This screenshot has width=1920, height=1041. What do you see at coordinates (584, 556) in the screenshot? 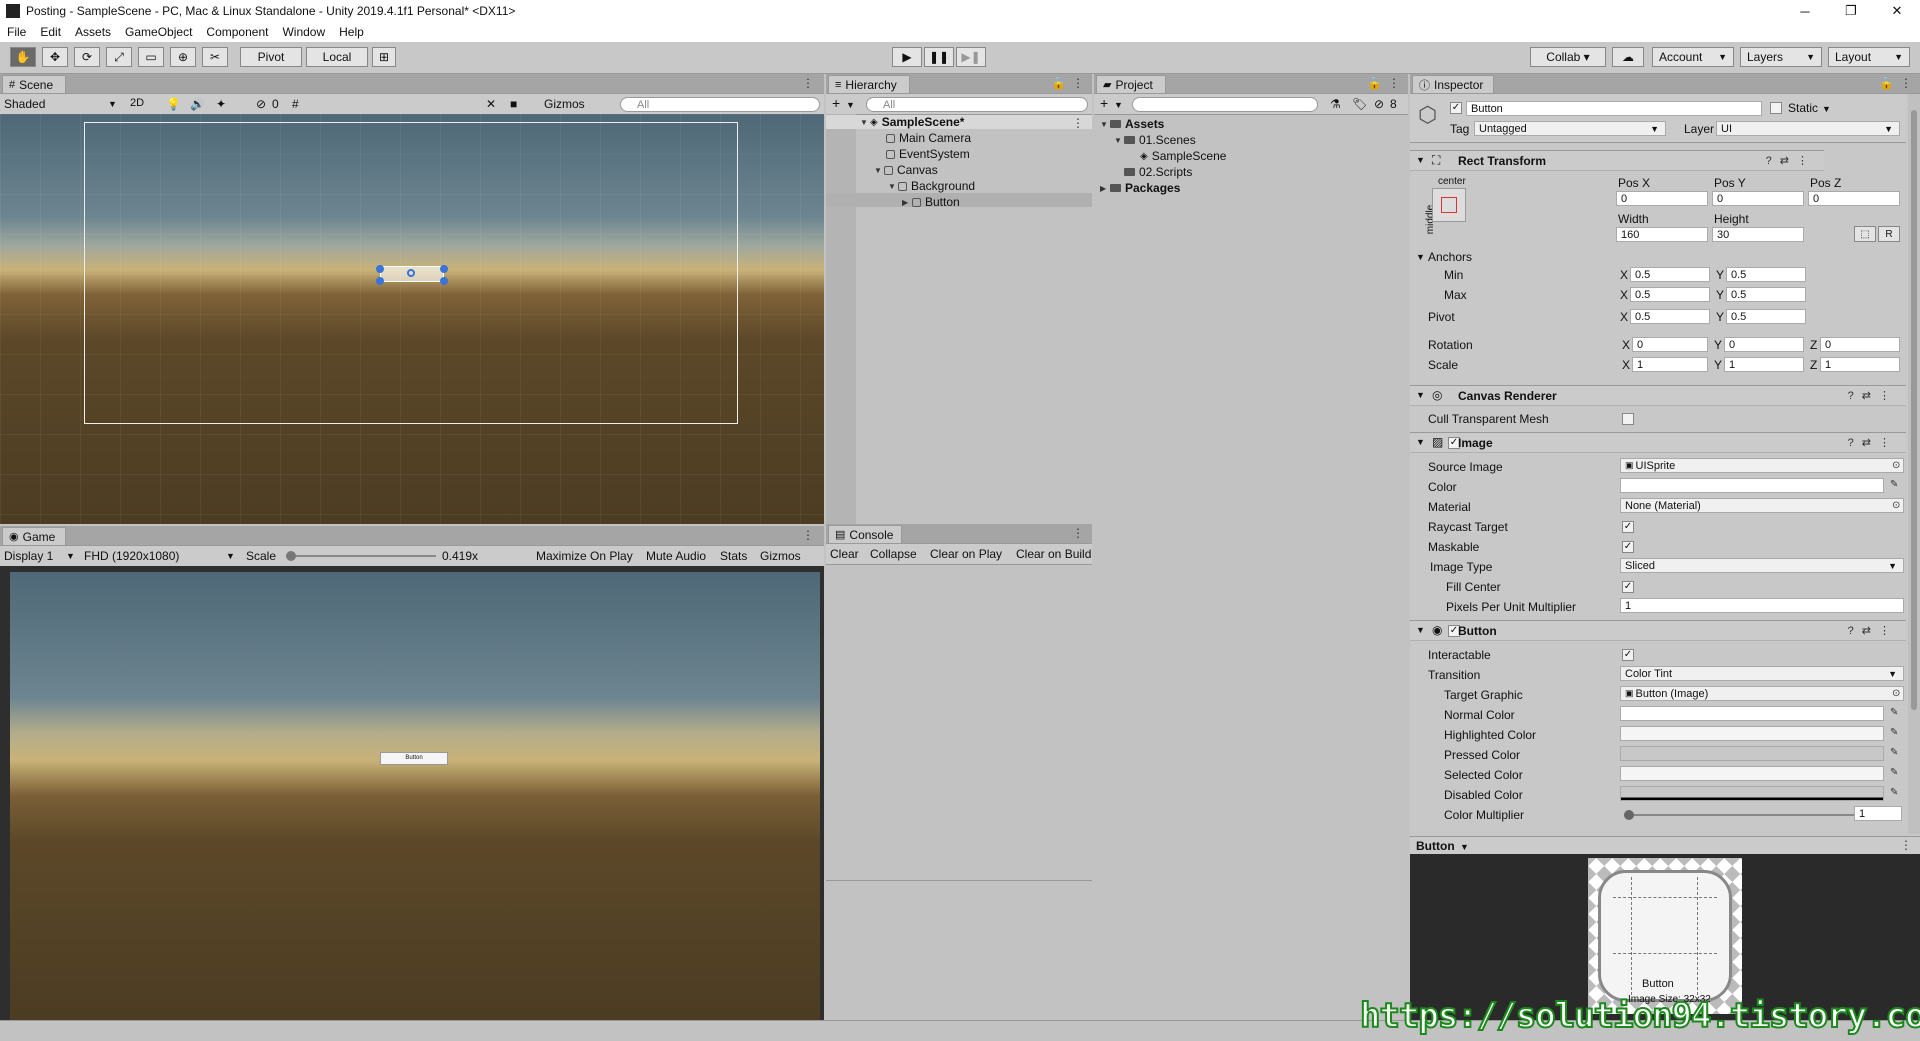
I see `maximize-on-play-toggle: Maximize On Play` at bounding box center [584, 556].